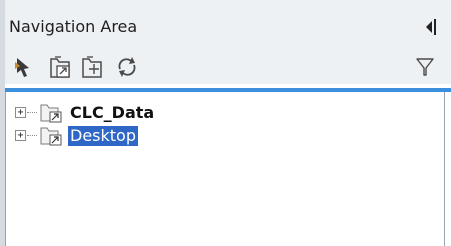  I want to click on filter-icon, so click(425, 67).